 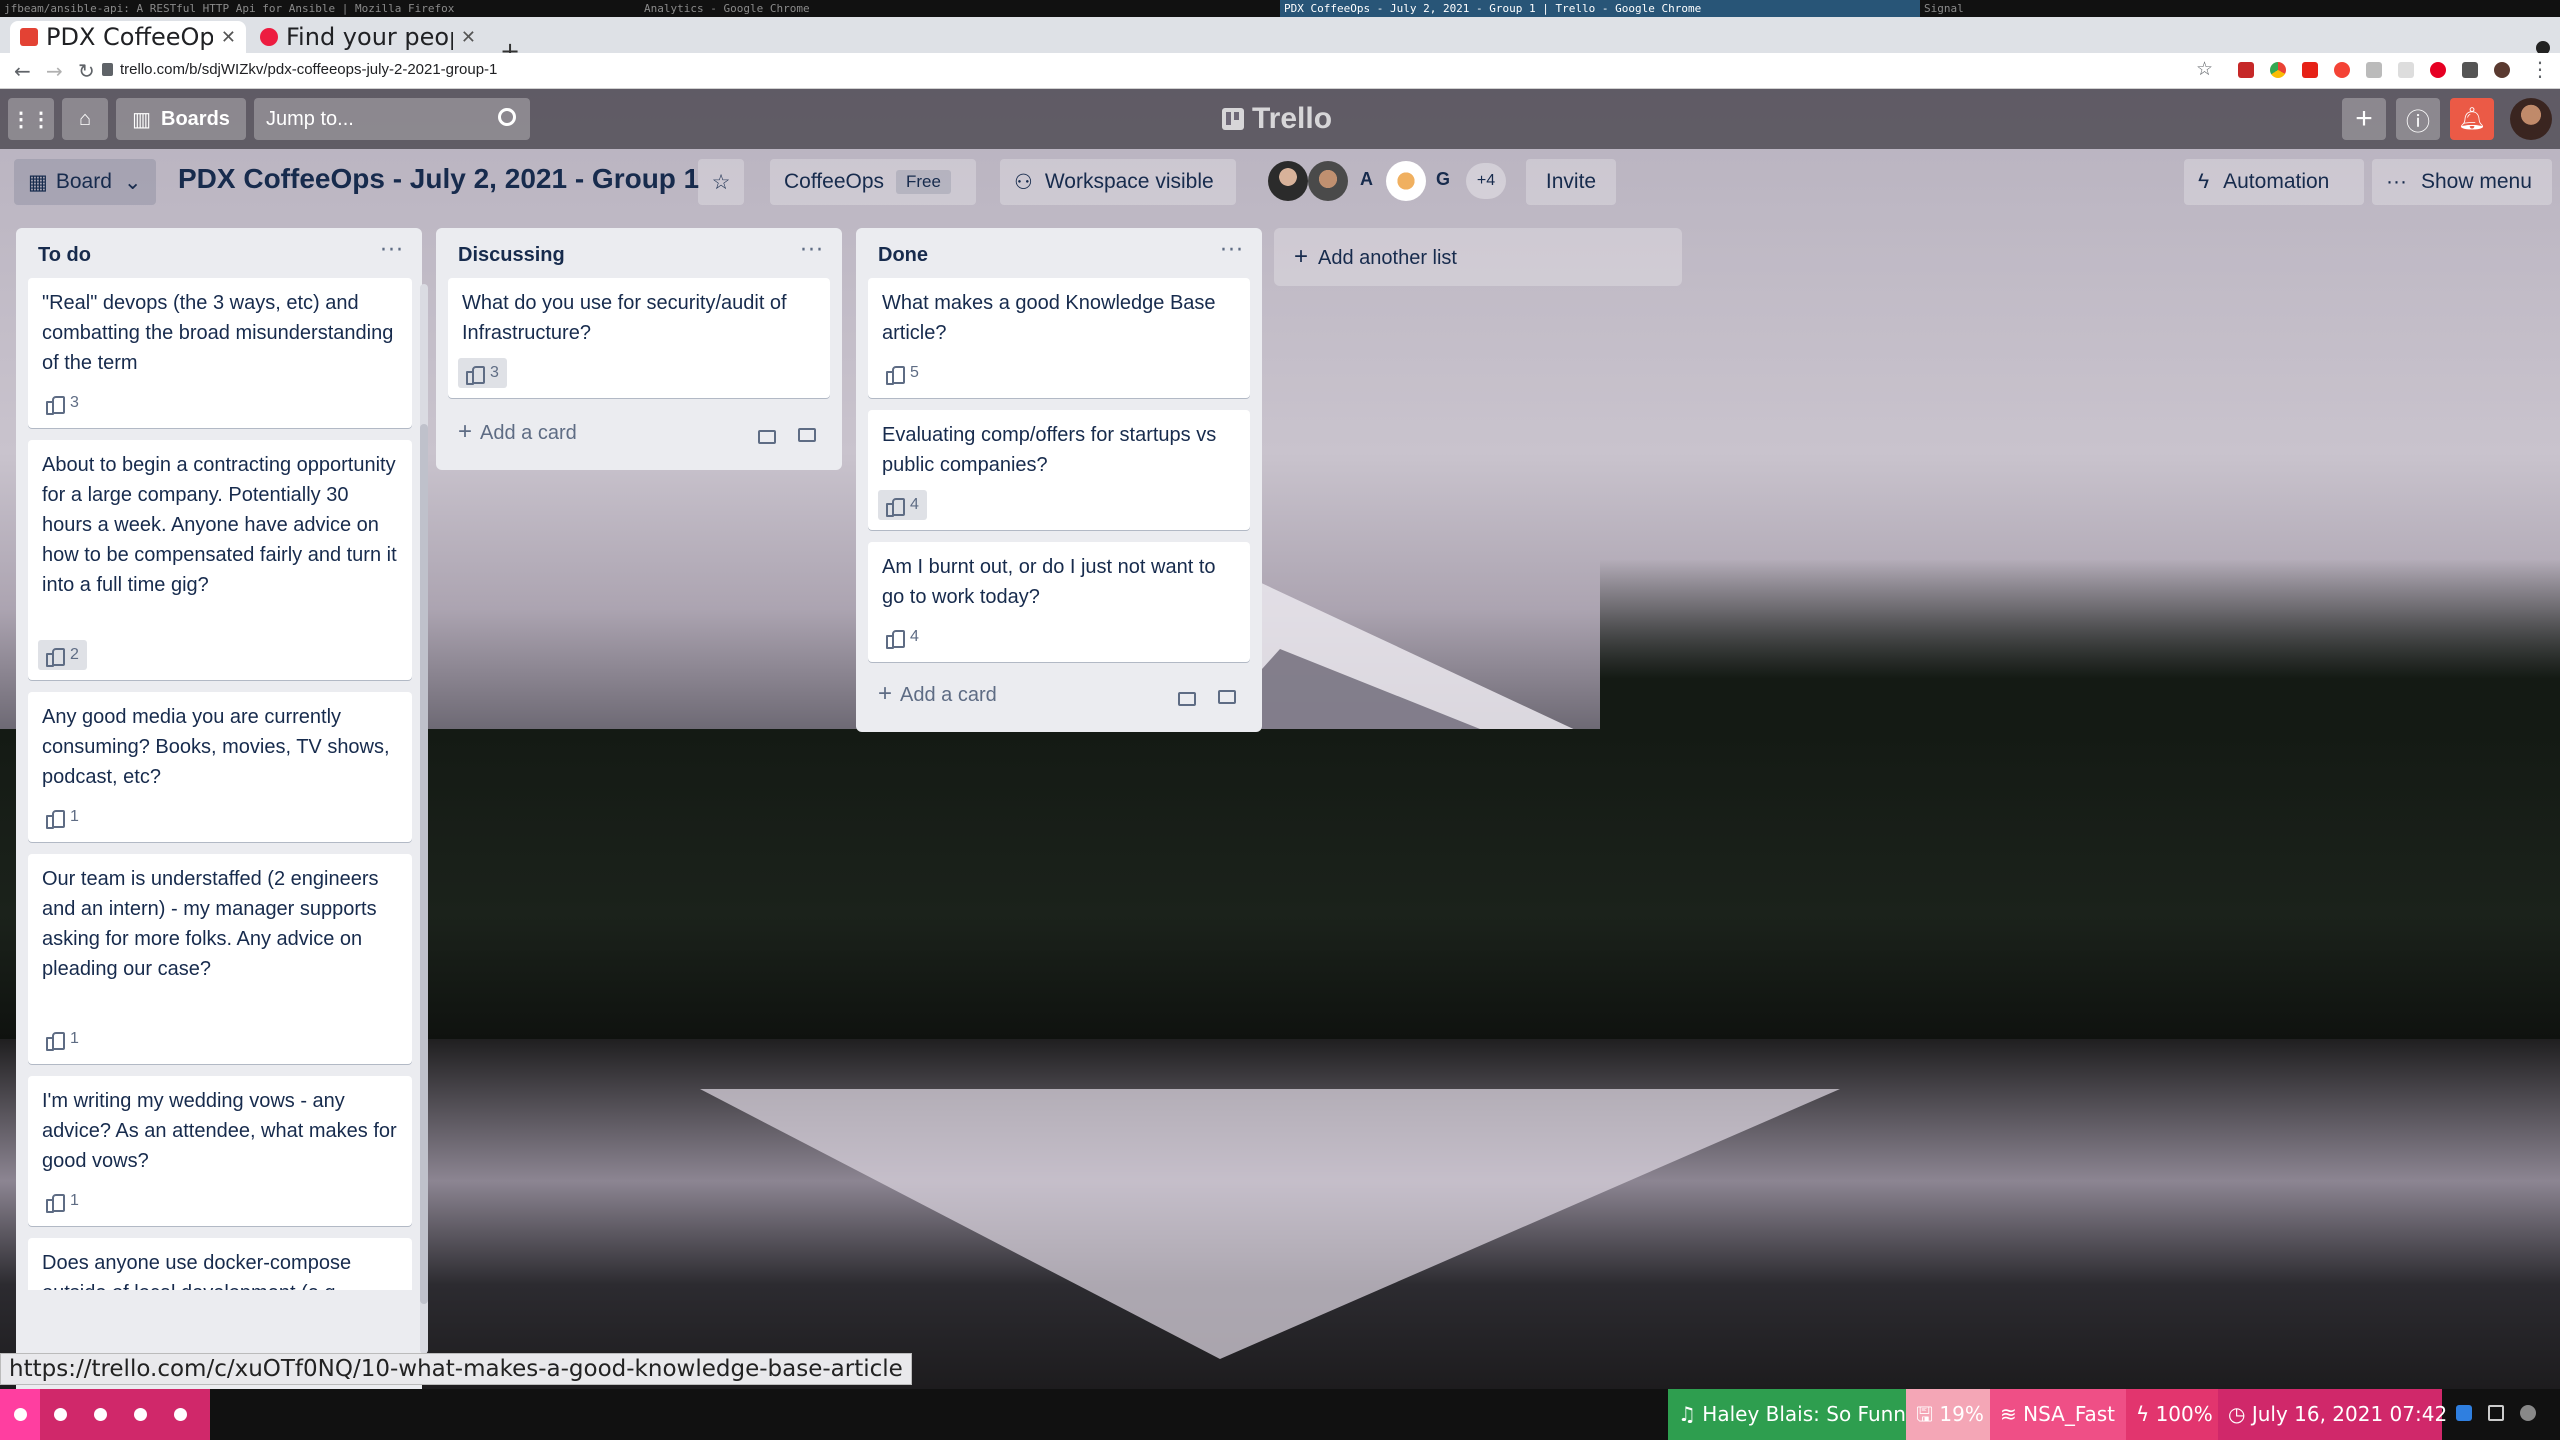 I want to click on thumbs-up-icon, so click(x=55, y=819).